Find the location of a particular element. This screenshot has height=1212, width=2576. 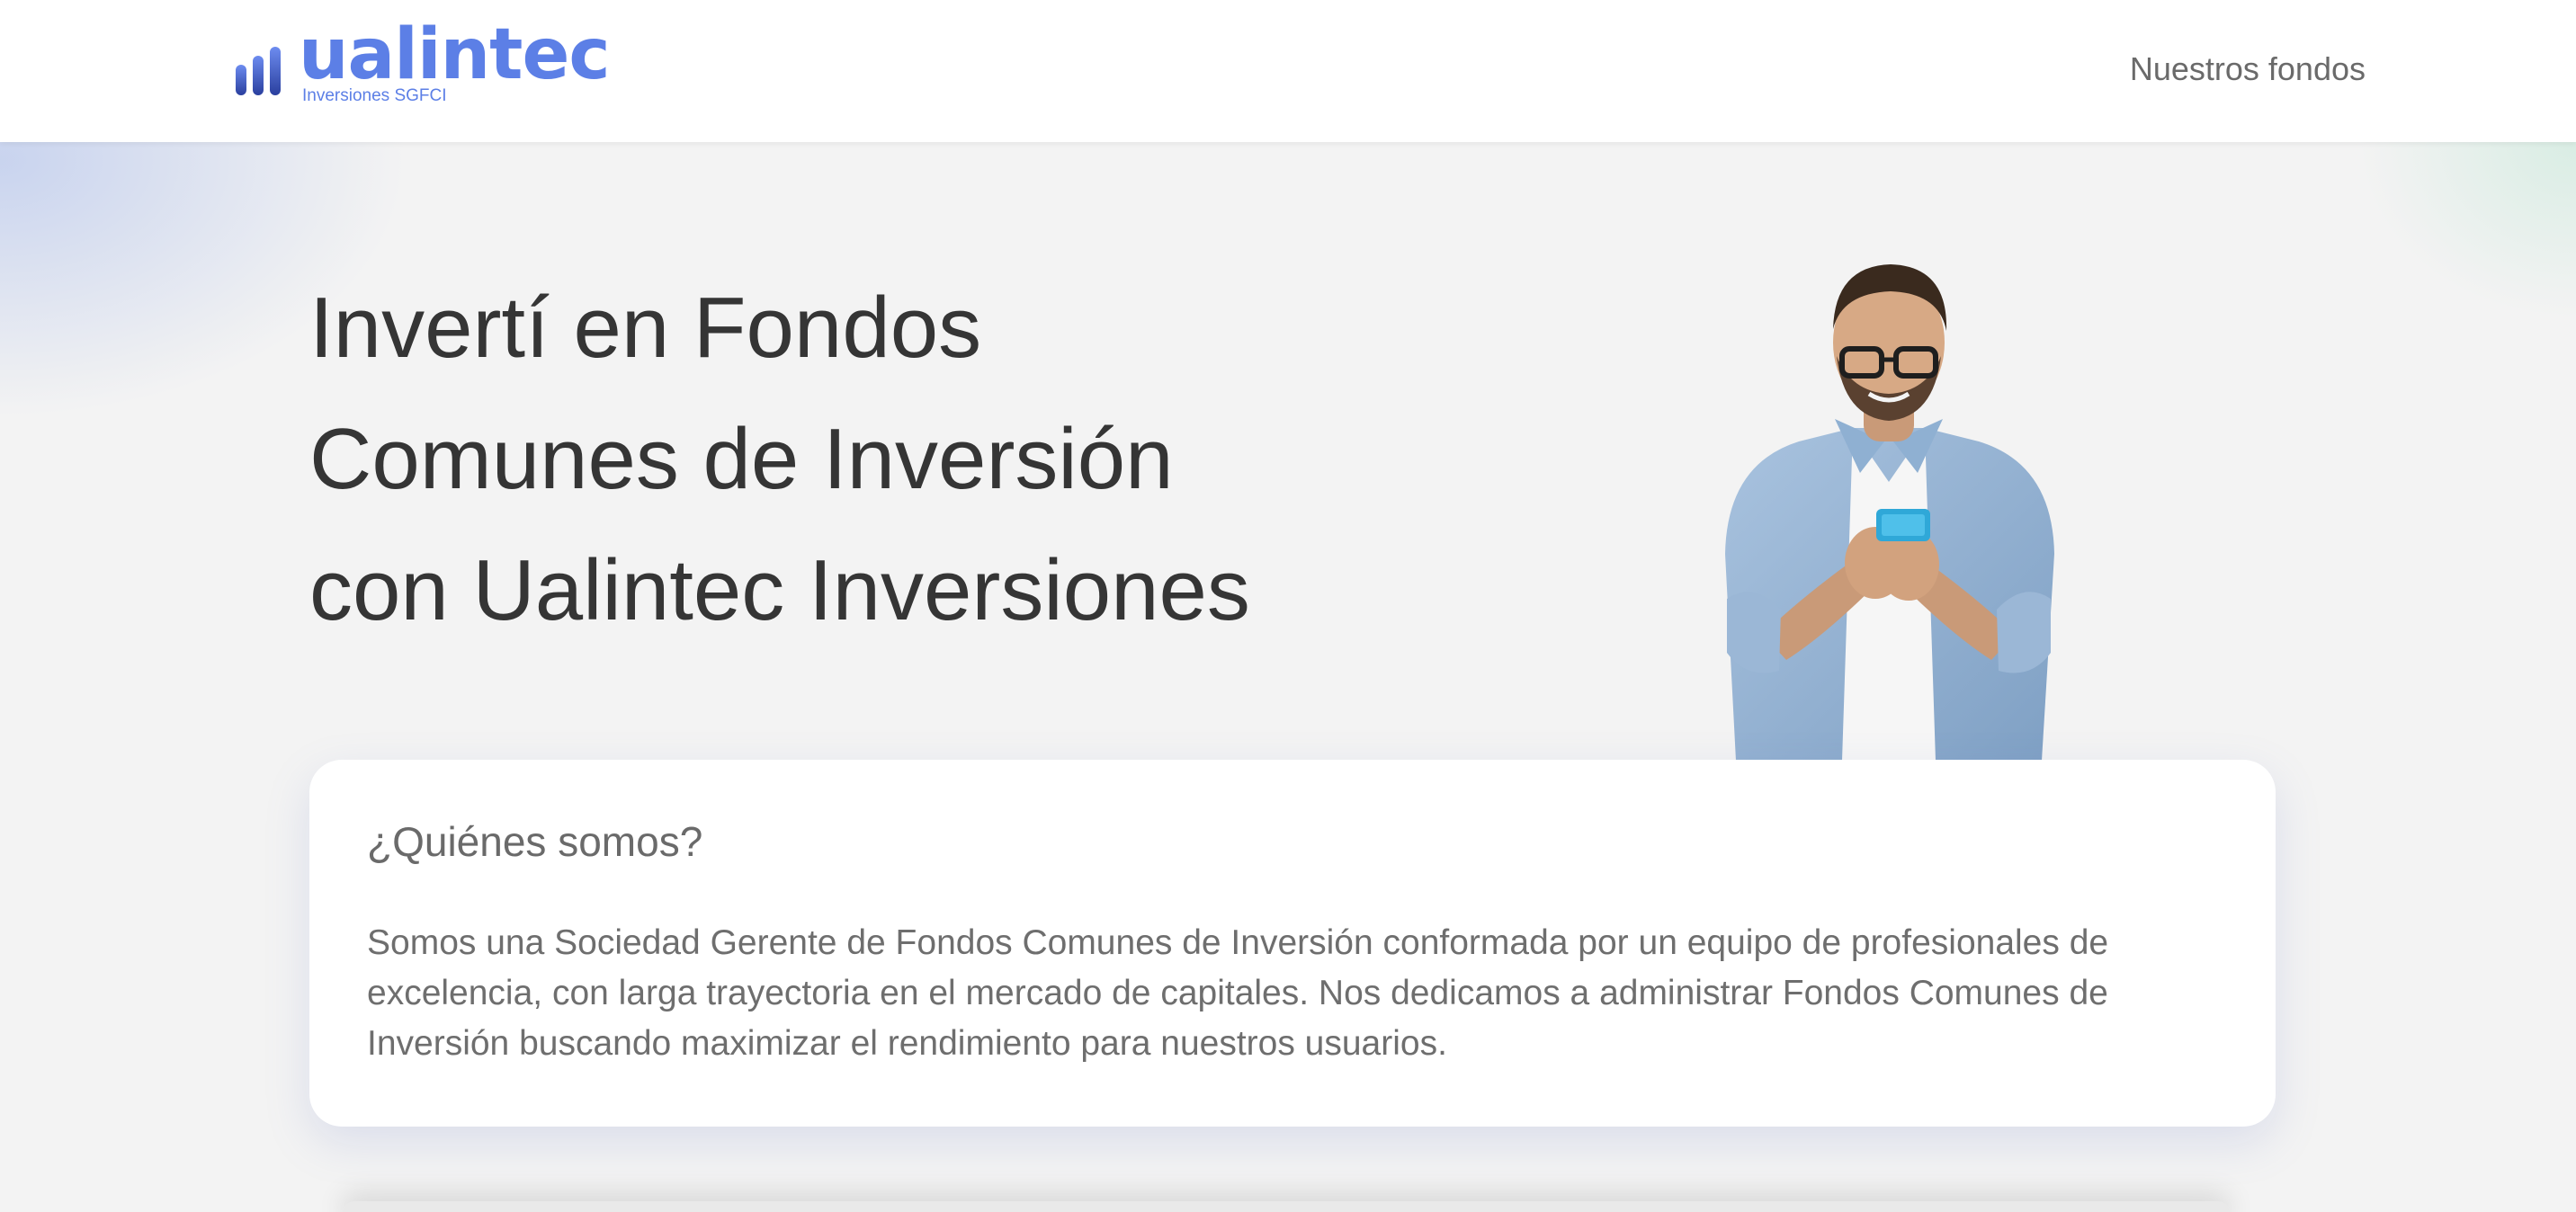

ualintec-logo: ualintec Inversiones SGFCI is located at coordinates (423, 63).